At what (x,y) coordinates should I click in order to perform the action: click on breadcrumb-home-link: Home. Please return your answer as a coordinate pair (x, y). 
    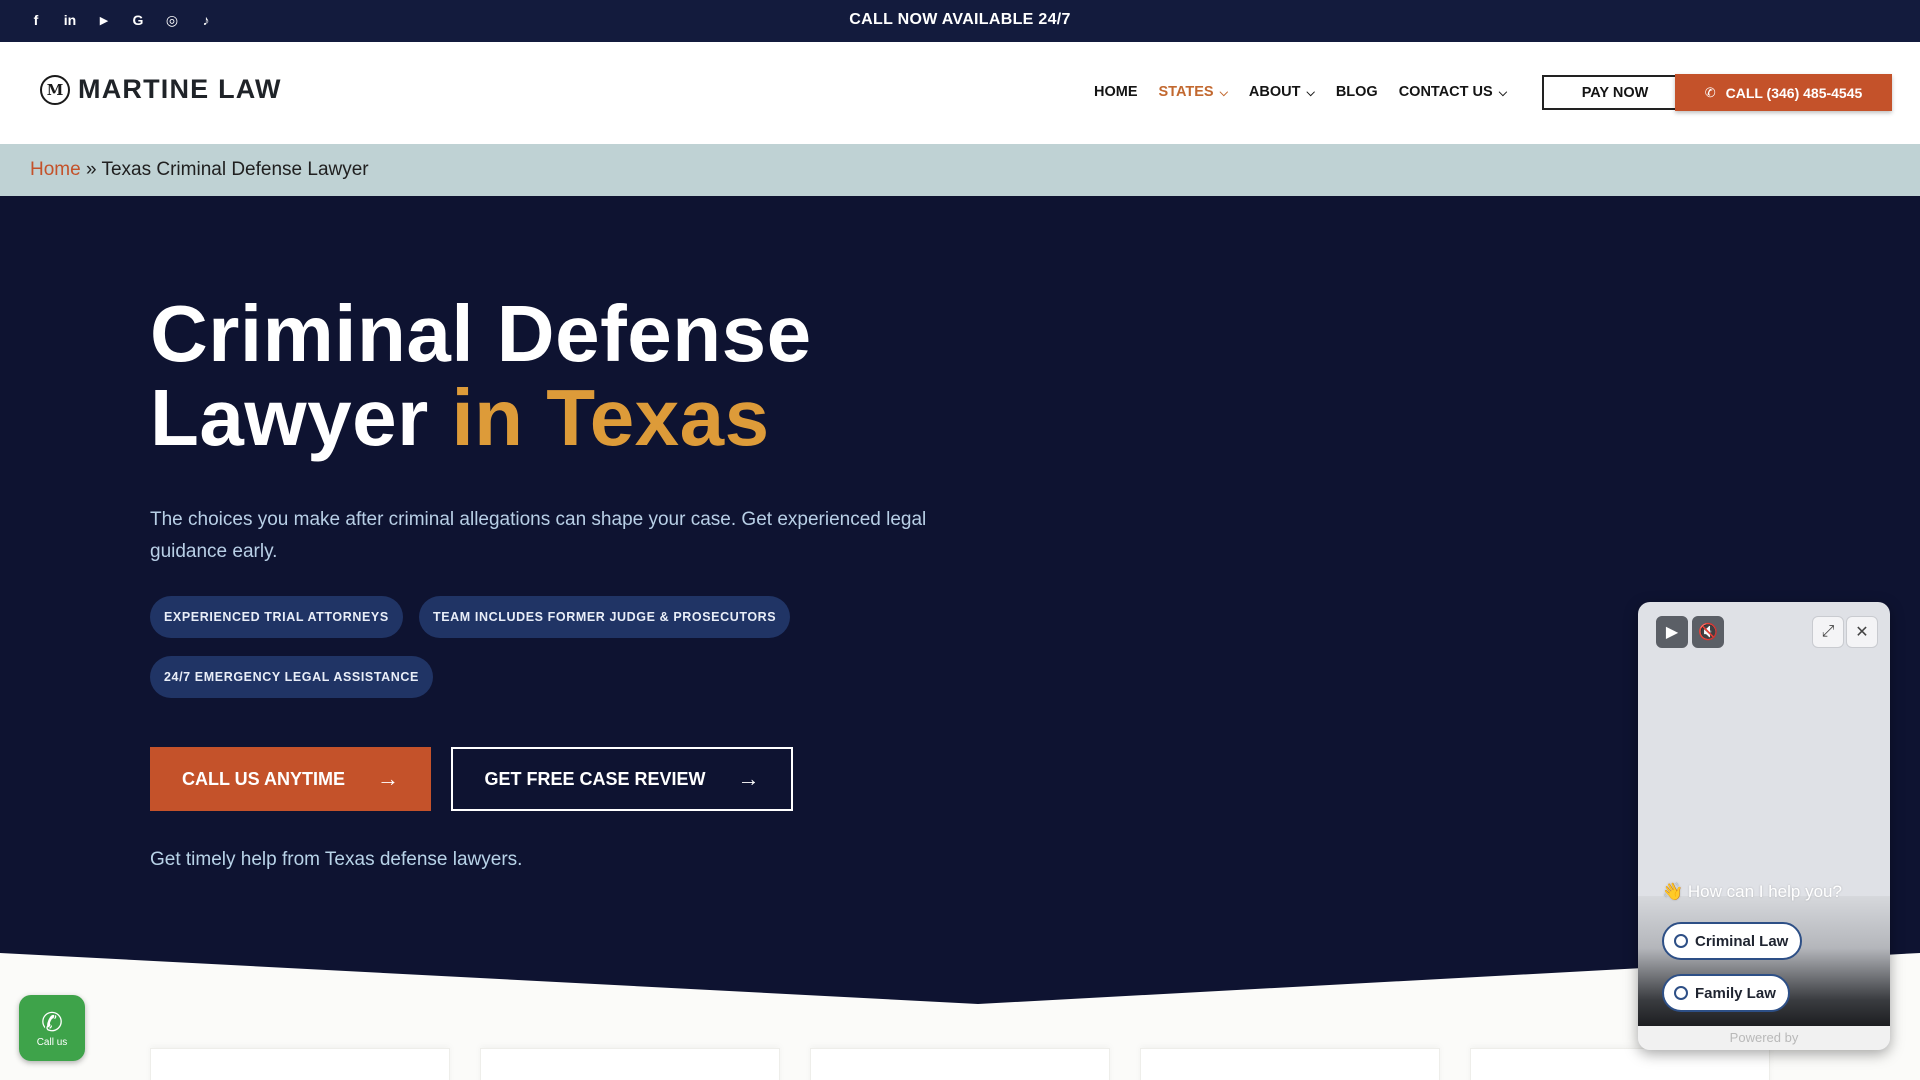
    Looking at the image, I should click on (55, 169).